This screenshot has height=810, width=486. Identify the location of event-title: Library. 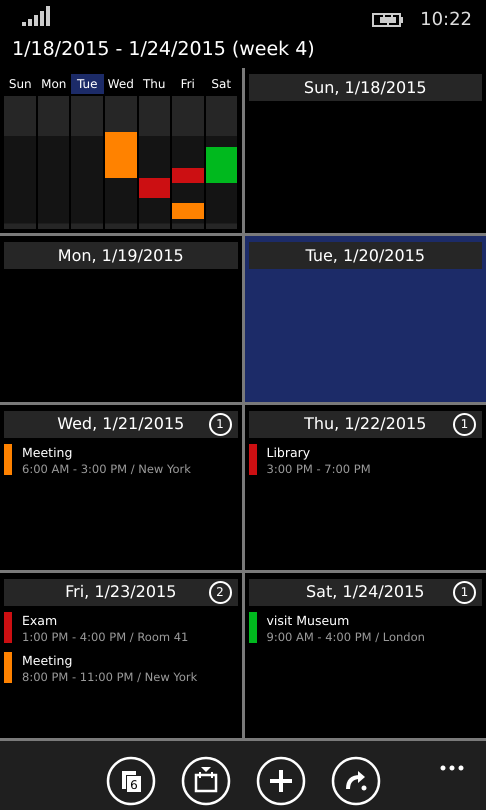
(318, 452).